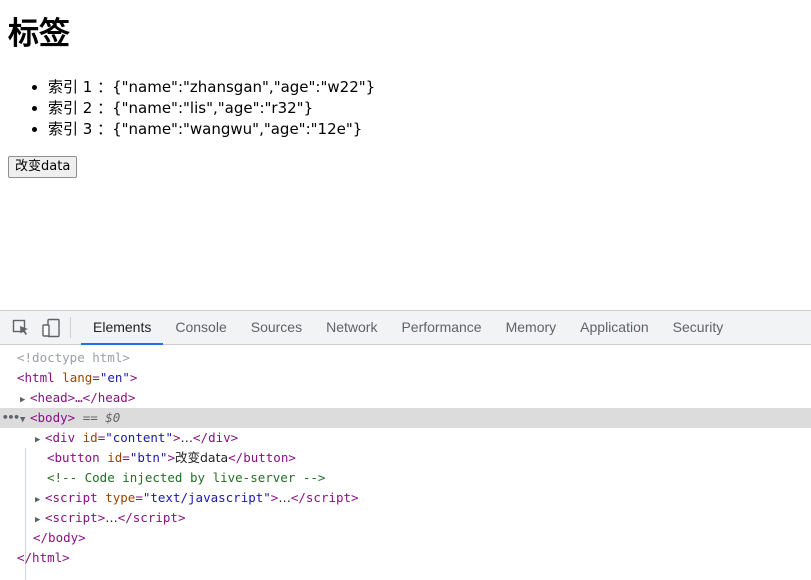 The width and height of the screenshot is (811, 580). Describe the element at coordinates (70, 327) in the screenshot. I see `toolbar-divider` at that location.